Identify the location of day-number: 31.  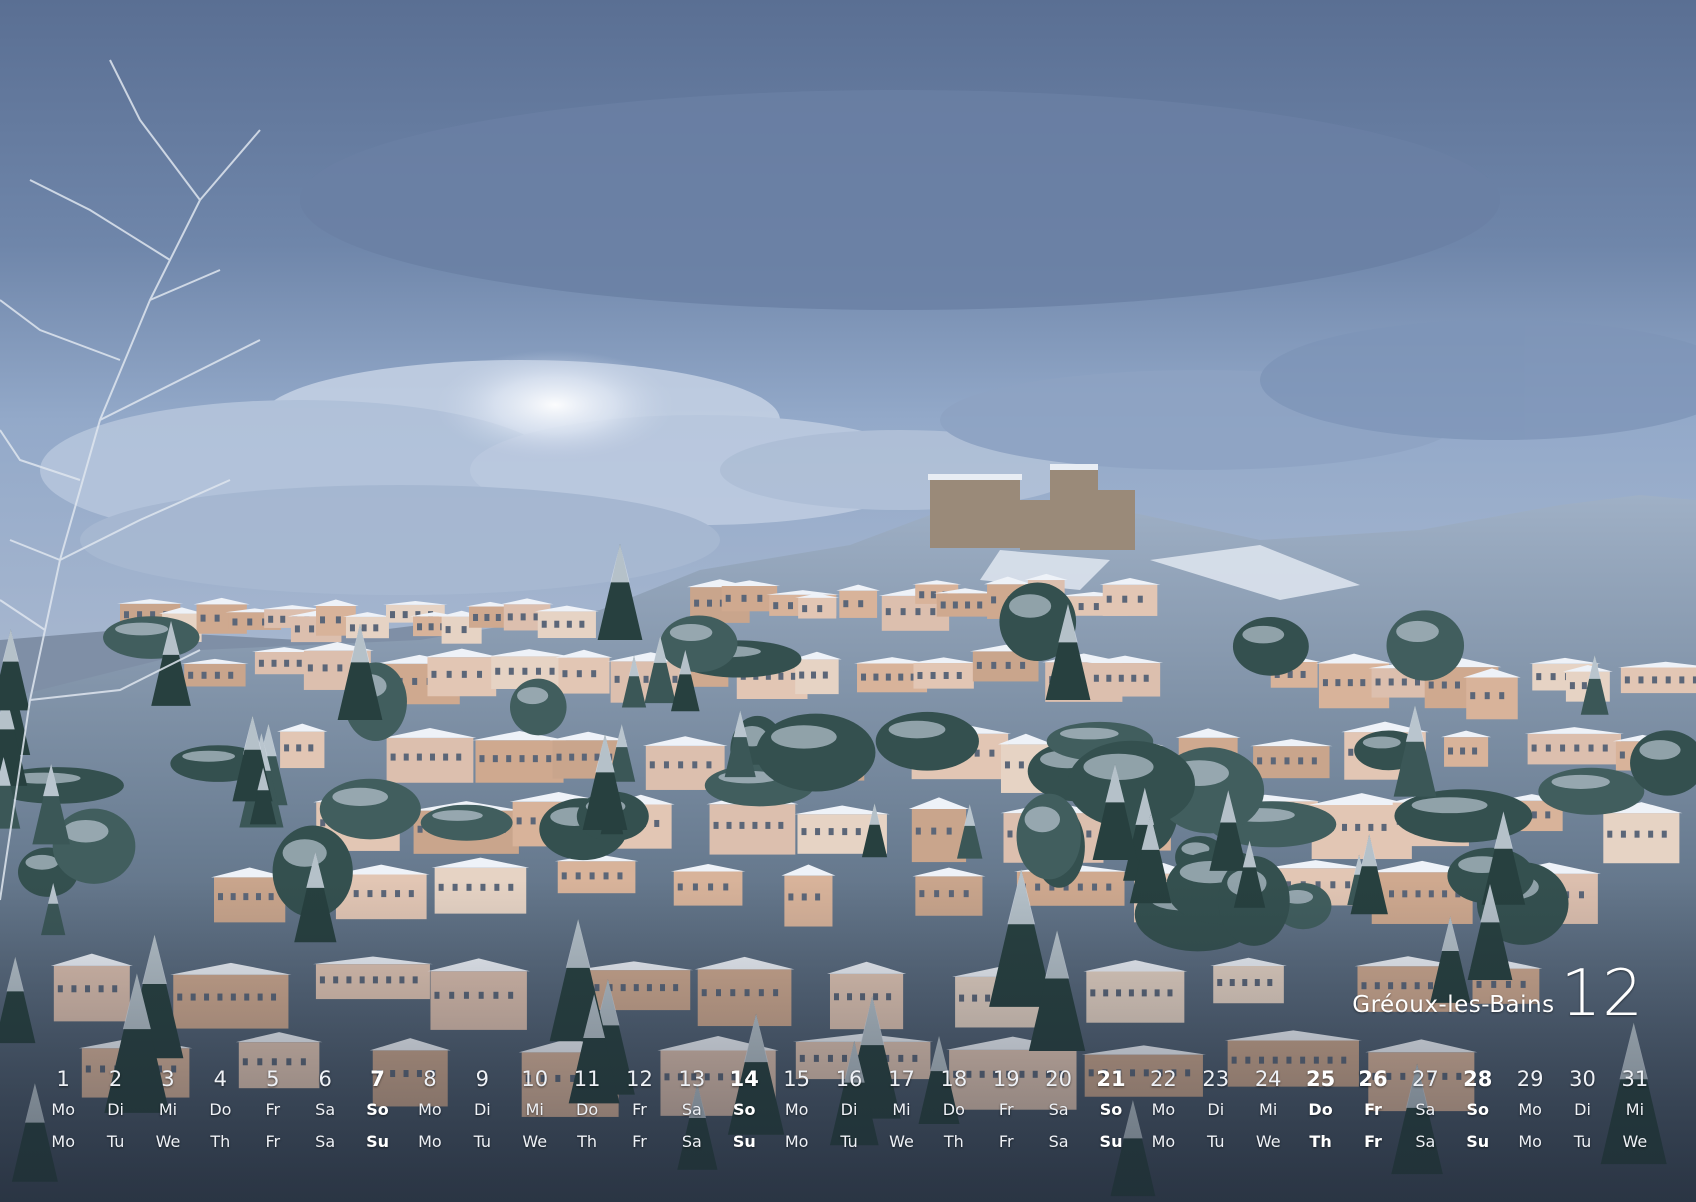
(1635, 1079).